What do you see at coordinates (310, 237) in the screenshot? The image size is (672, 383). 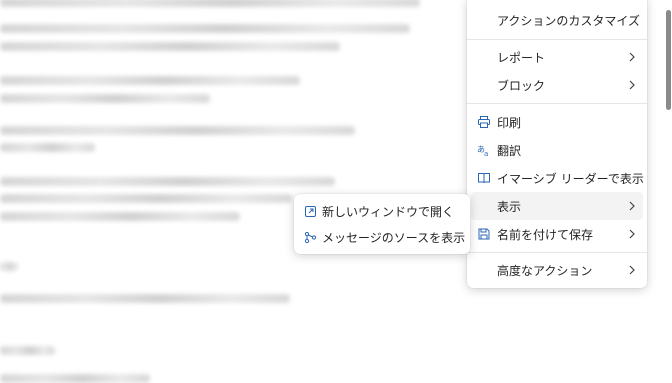 I see `view-source-icon` at bounding box center [310, 237].